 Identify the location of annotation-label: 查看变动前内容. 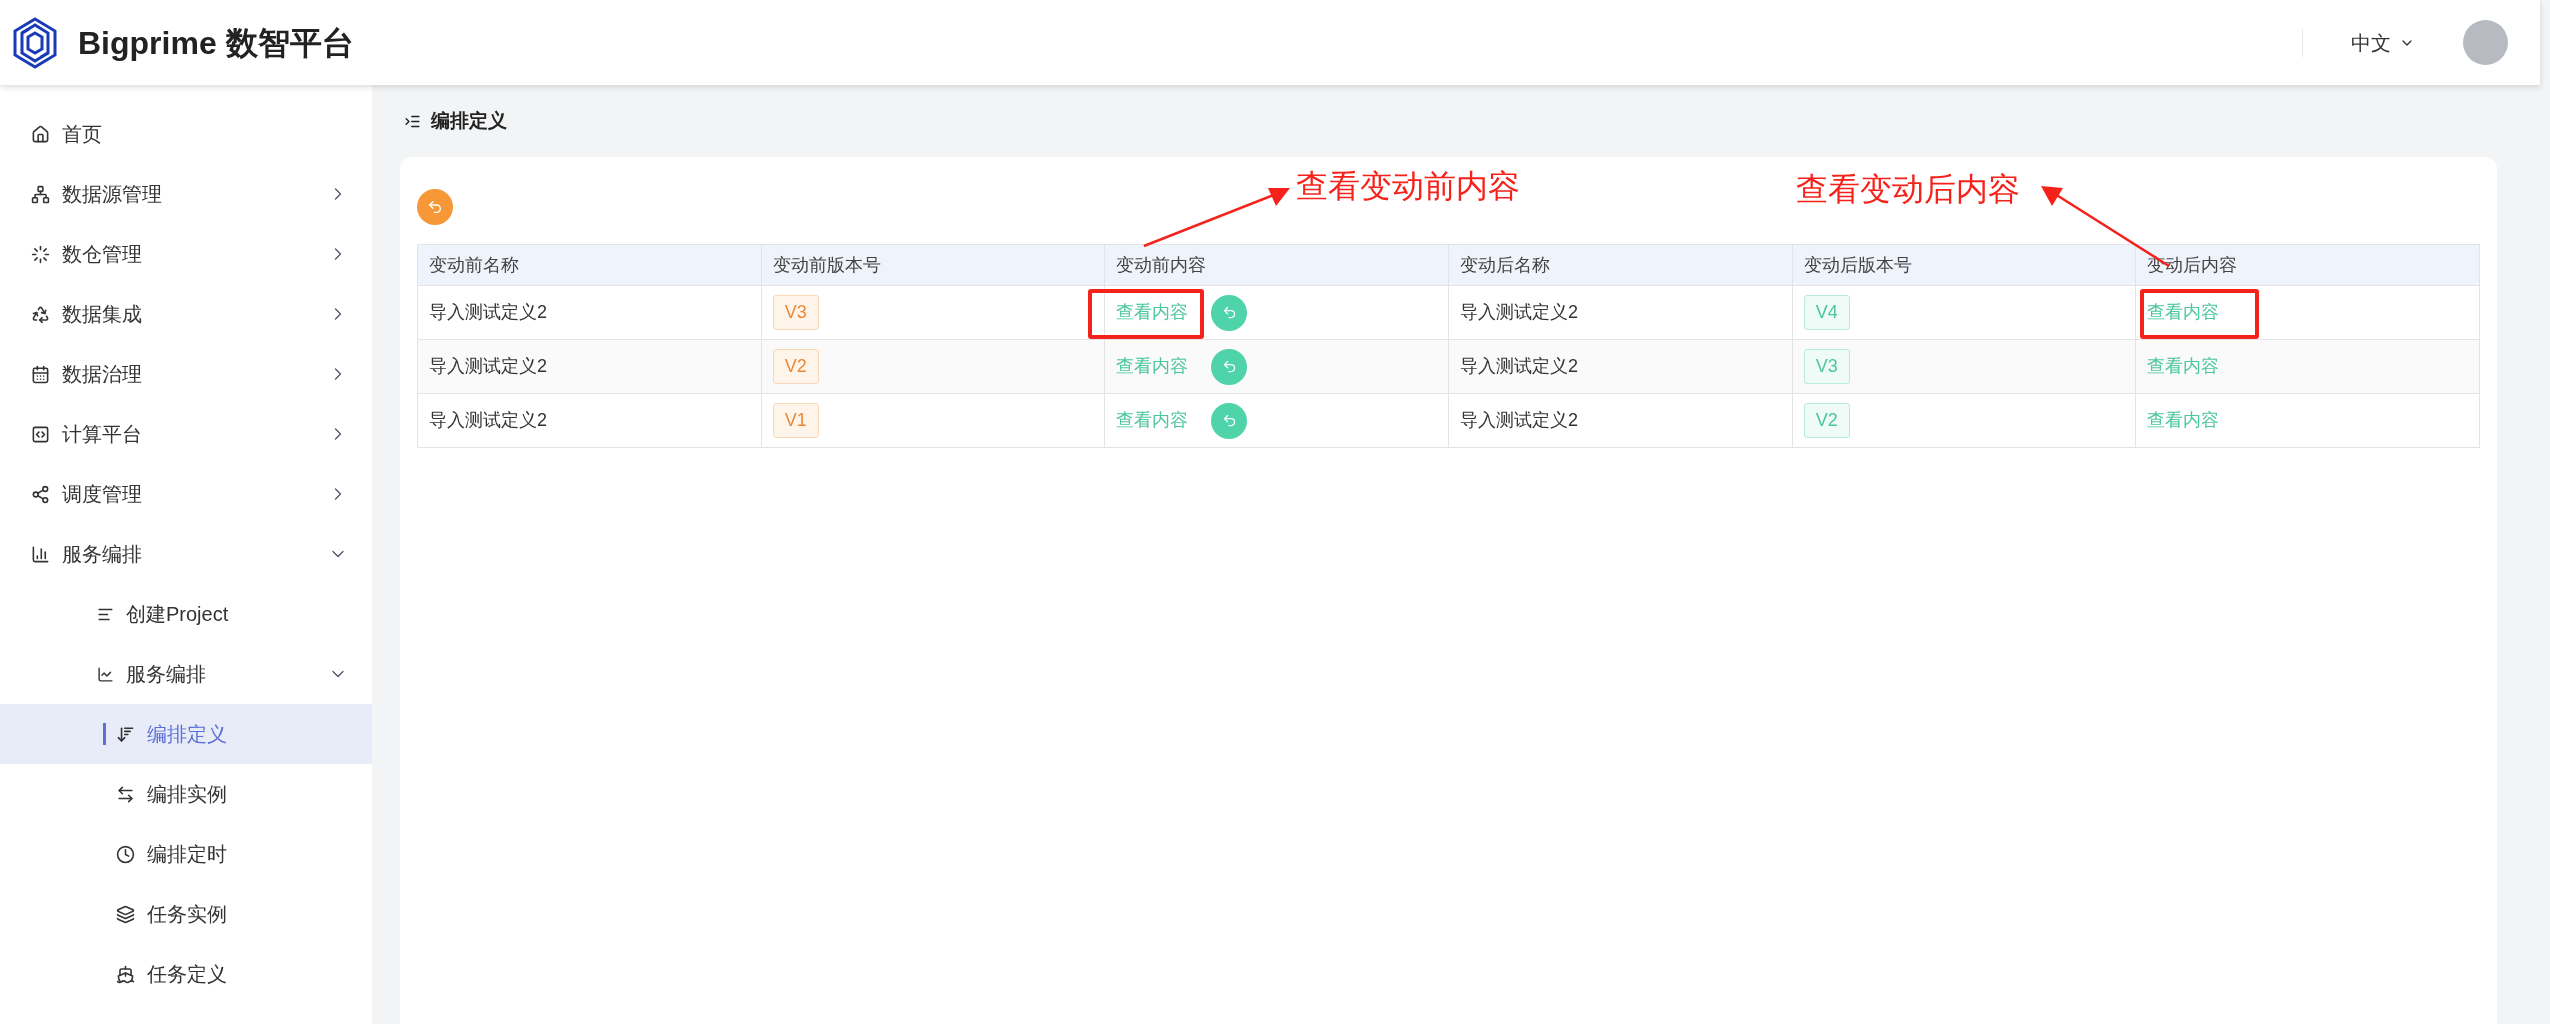
(1408, 186).